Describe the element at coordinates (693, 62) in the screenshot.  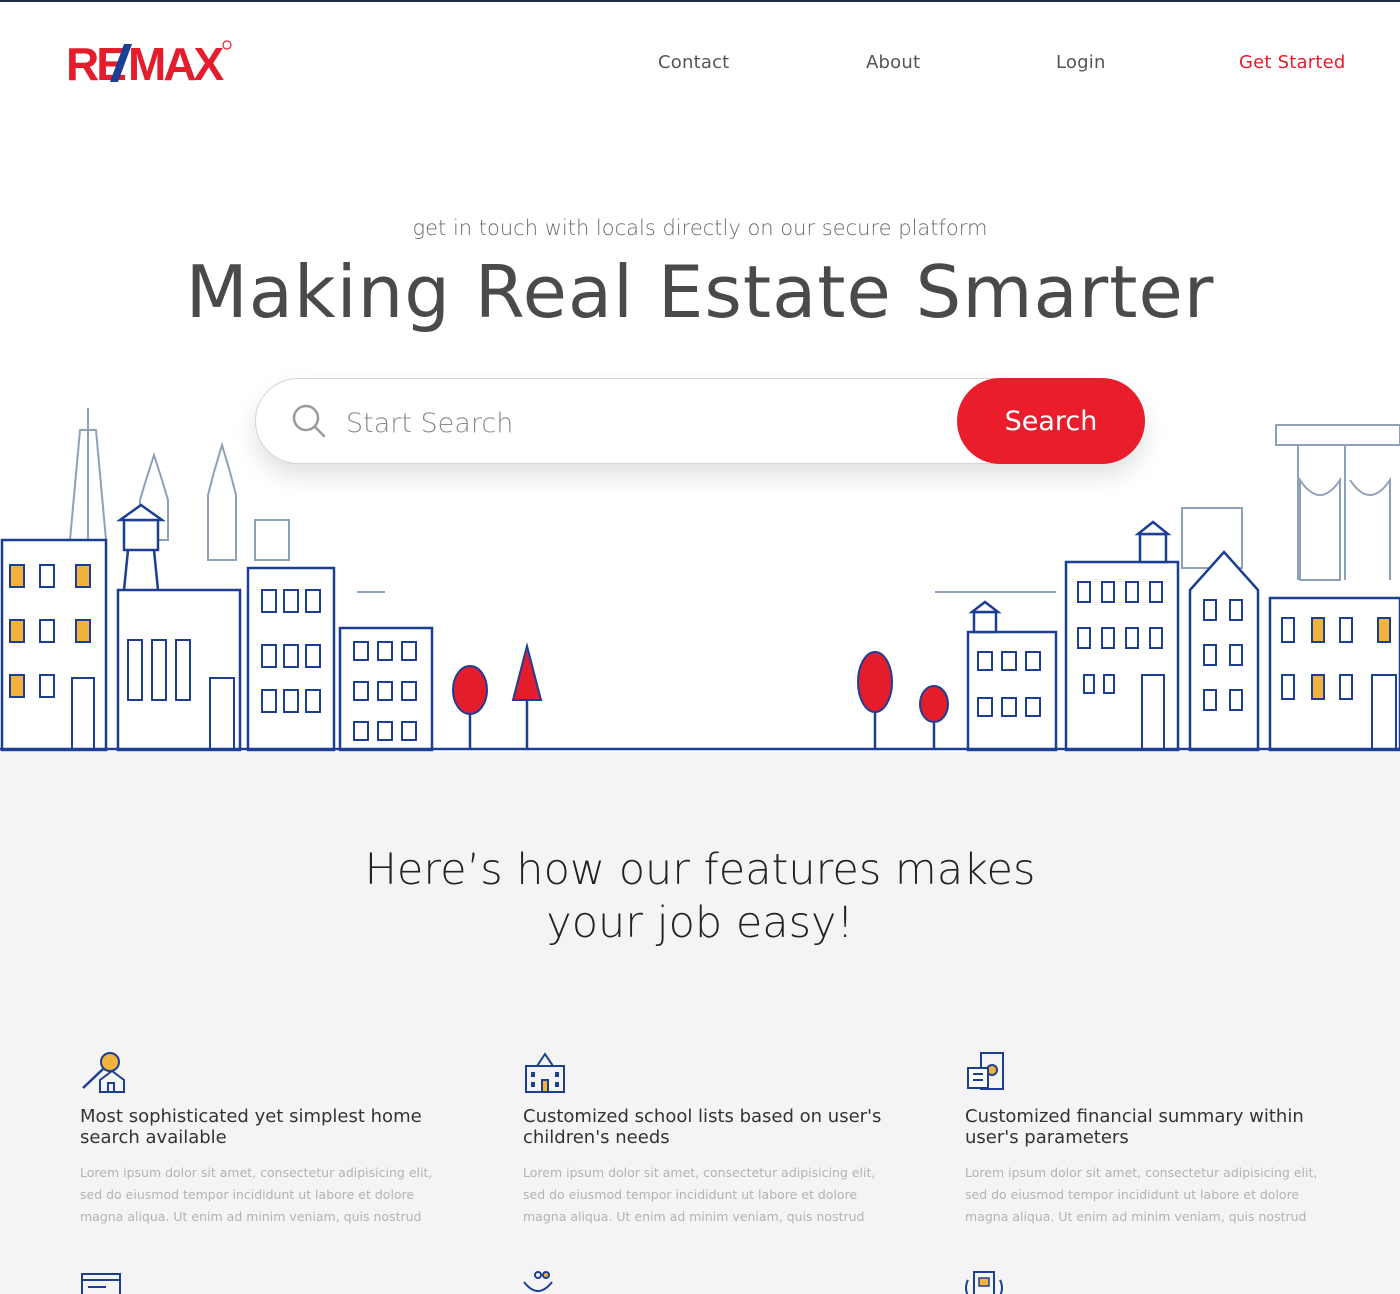
I see `nav-contact: Contact` at that location.